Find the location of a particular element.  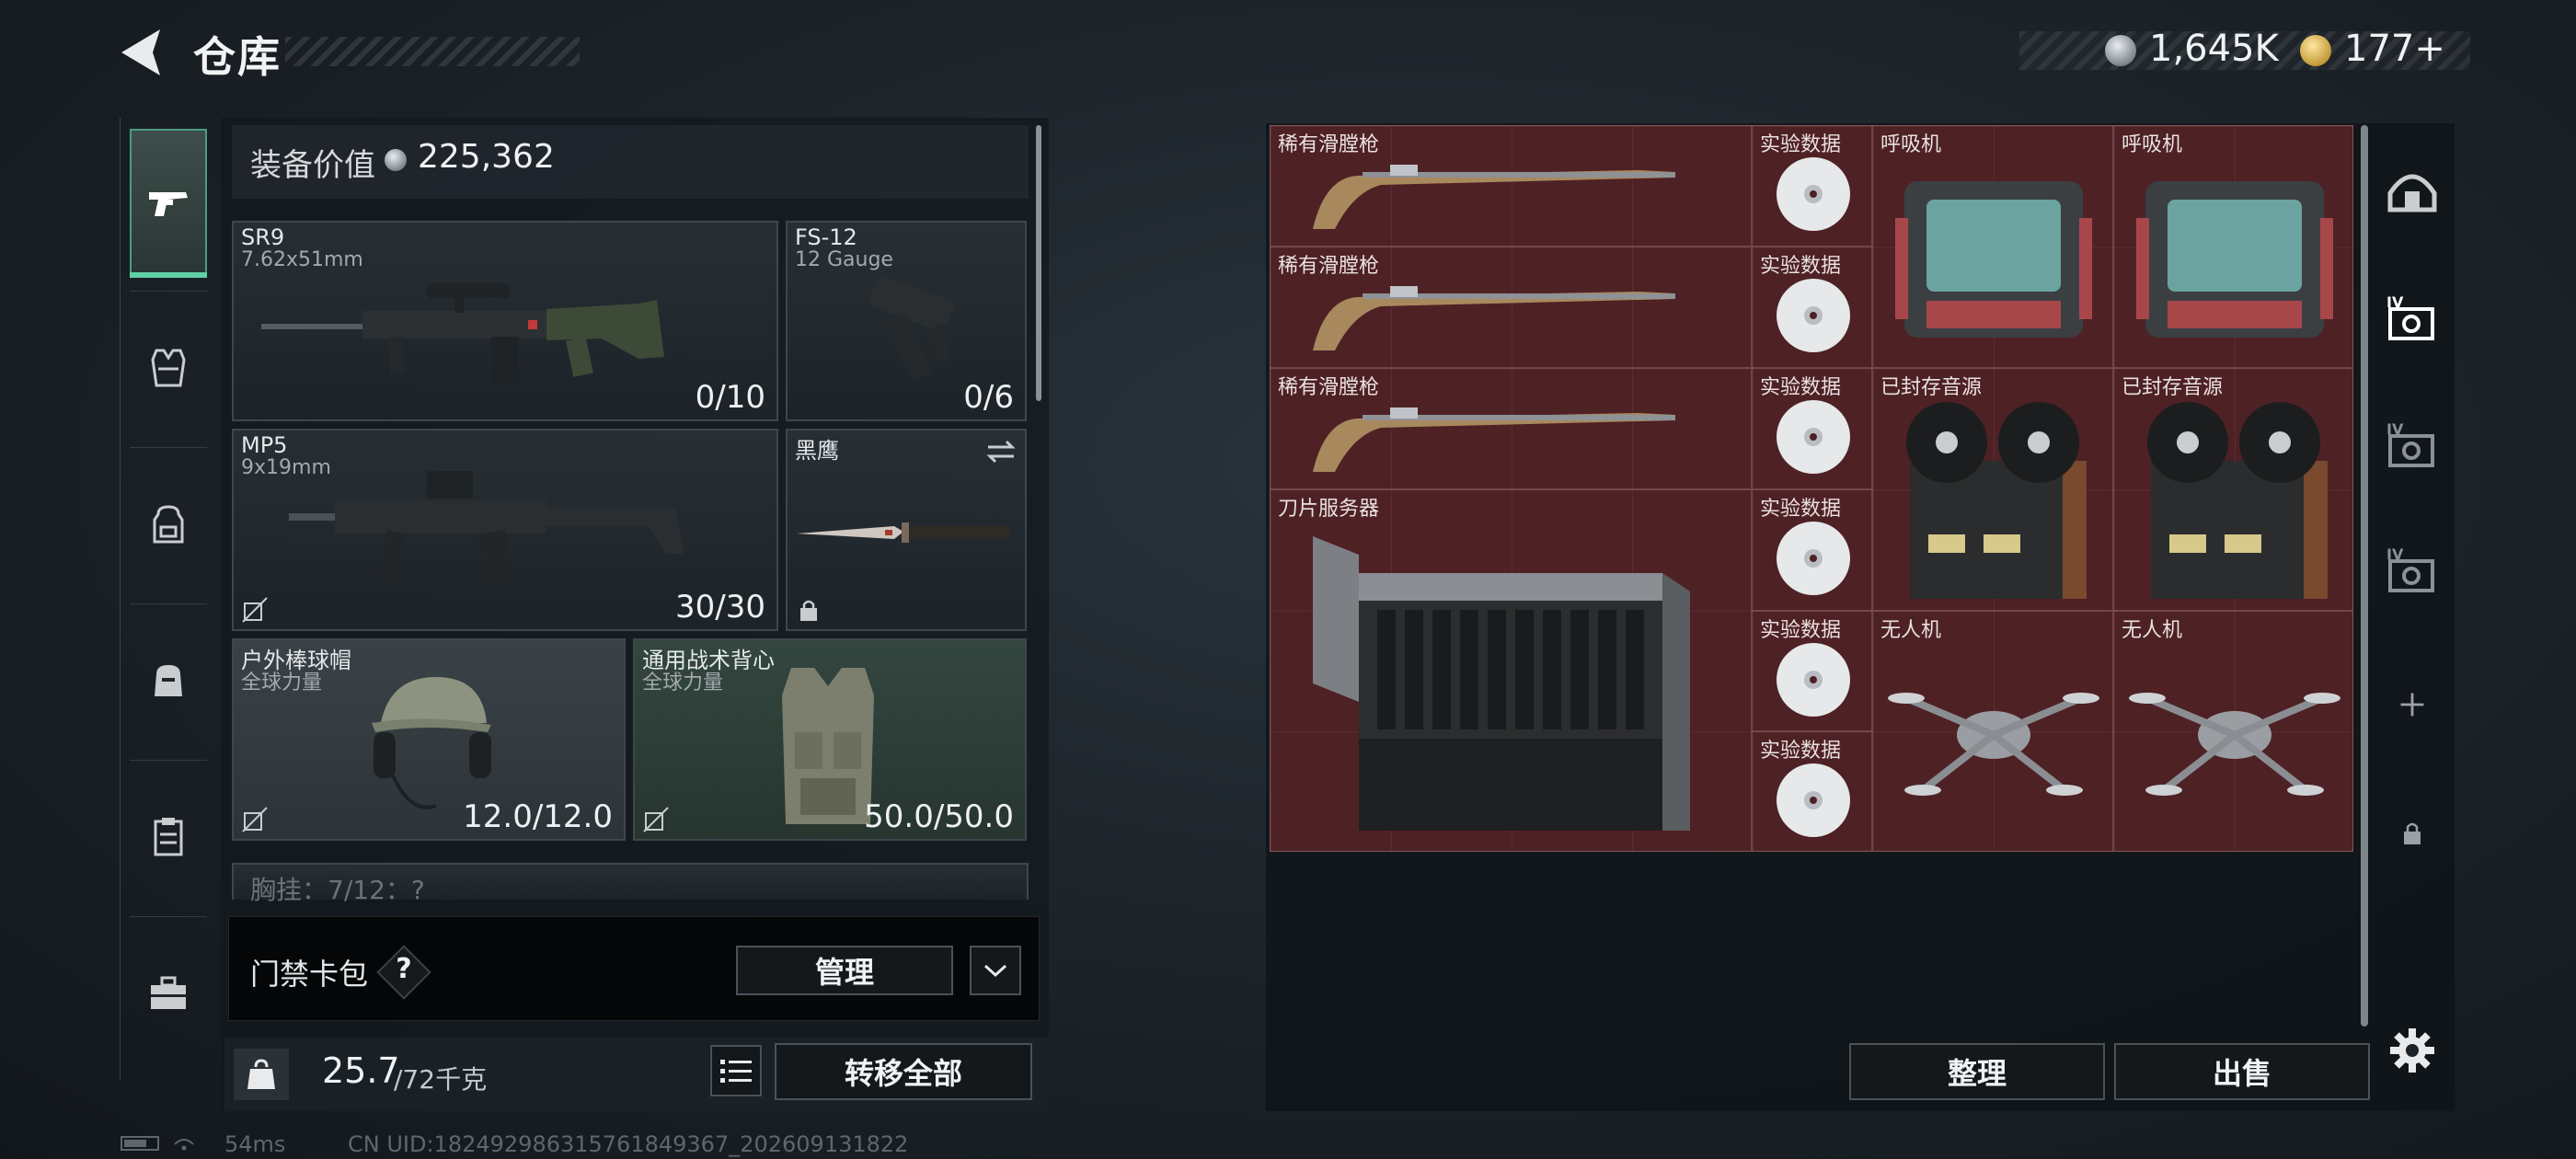

rail-item-armor is located at coordinates (168, 368).